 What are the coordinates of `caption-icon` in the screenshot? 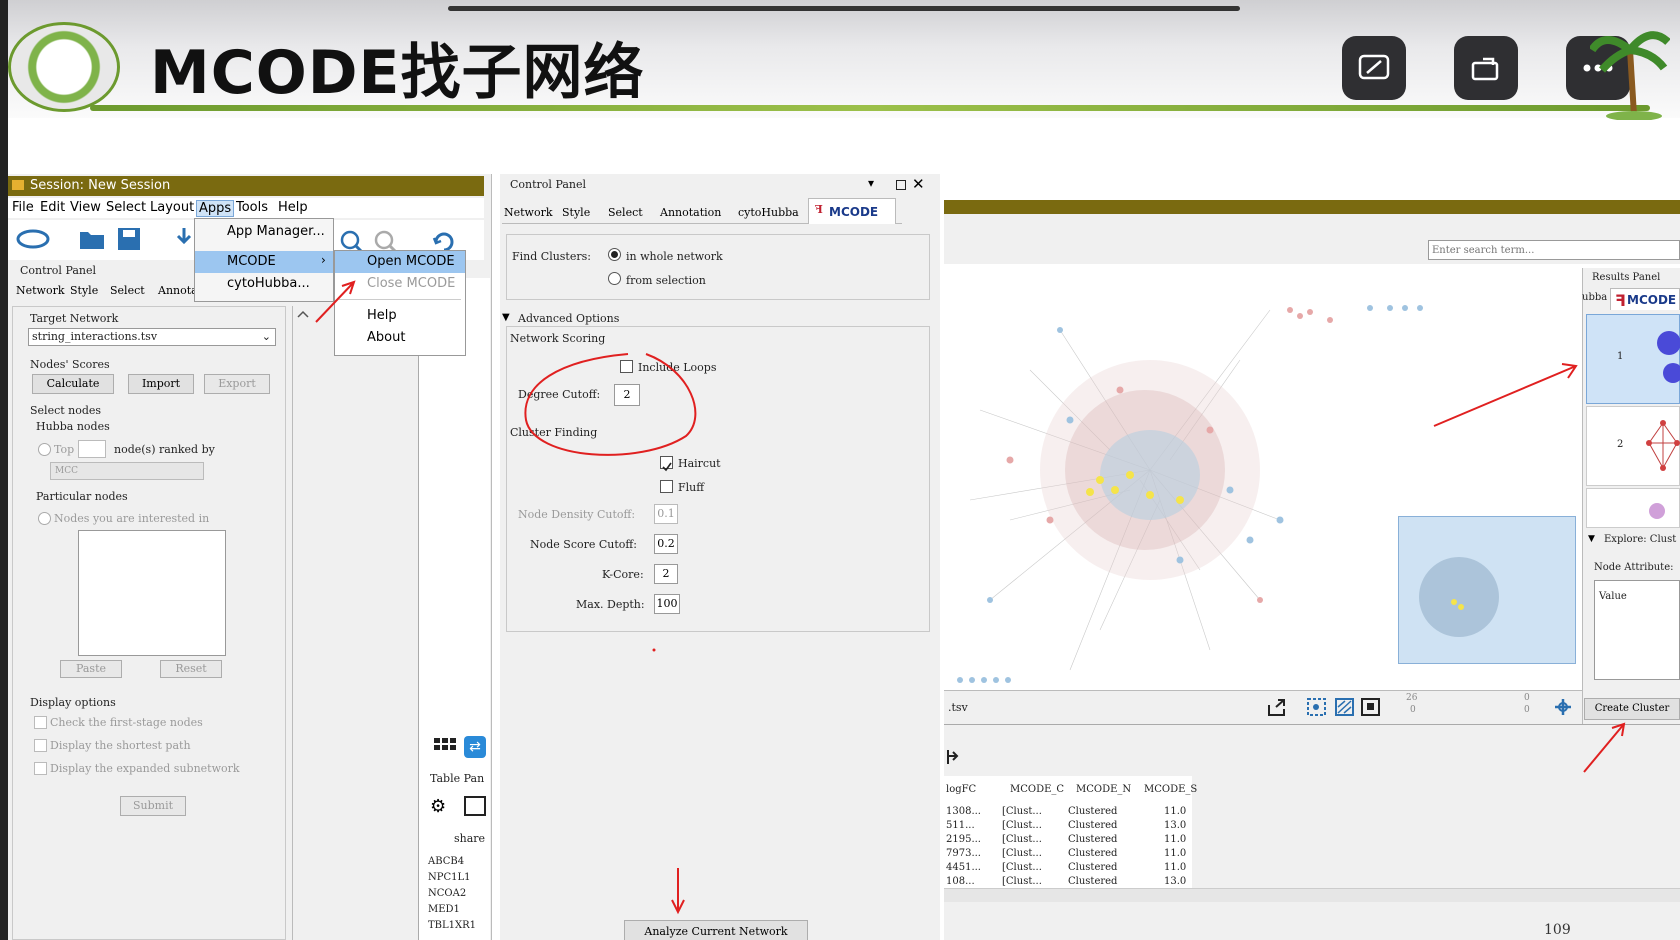 It's located at (1374, 68).